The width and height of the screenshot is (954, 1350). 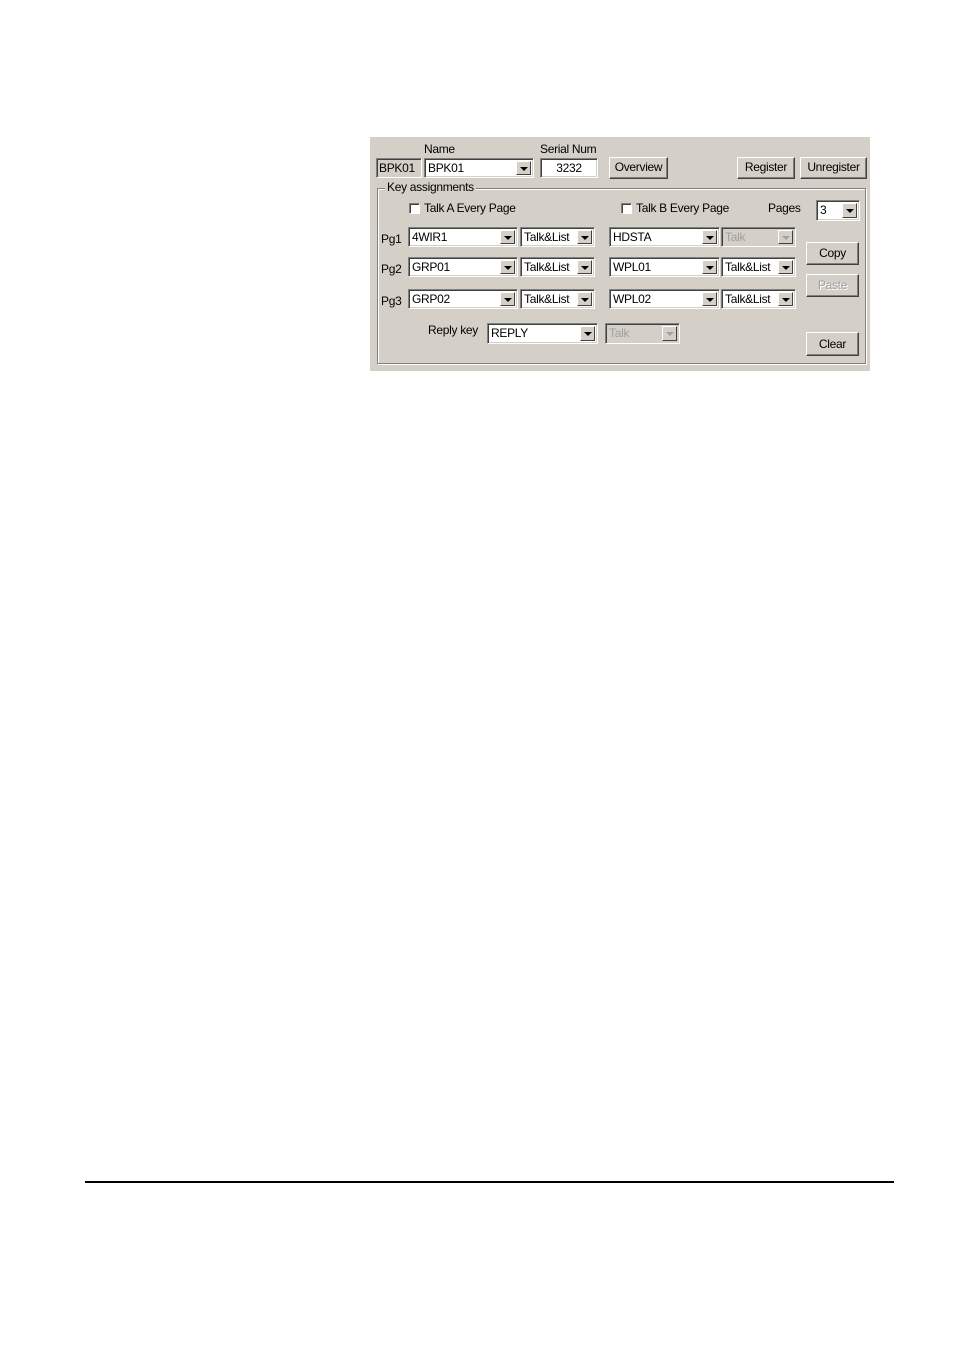 I want to click on reply-mode-dropdown: Talk, so click(x=642, y=333).